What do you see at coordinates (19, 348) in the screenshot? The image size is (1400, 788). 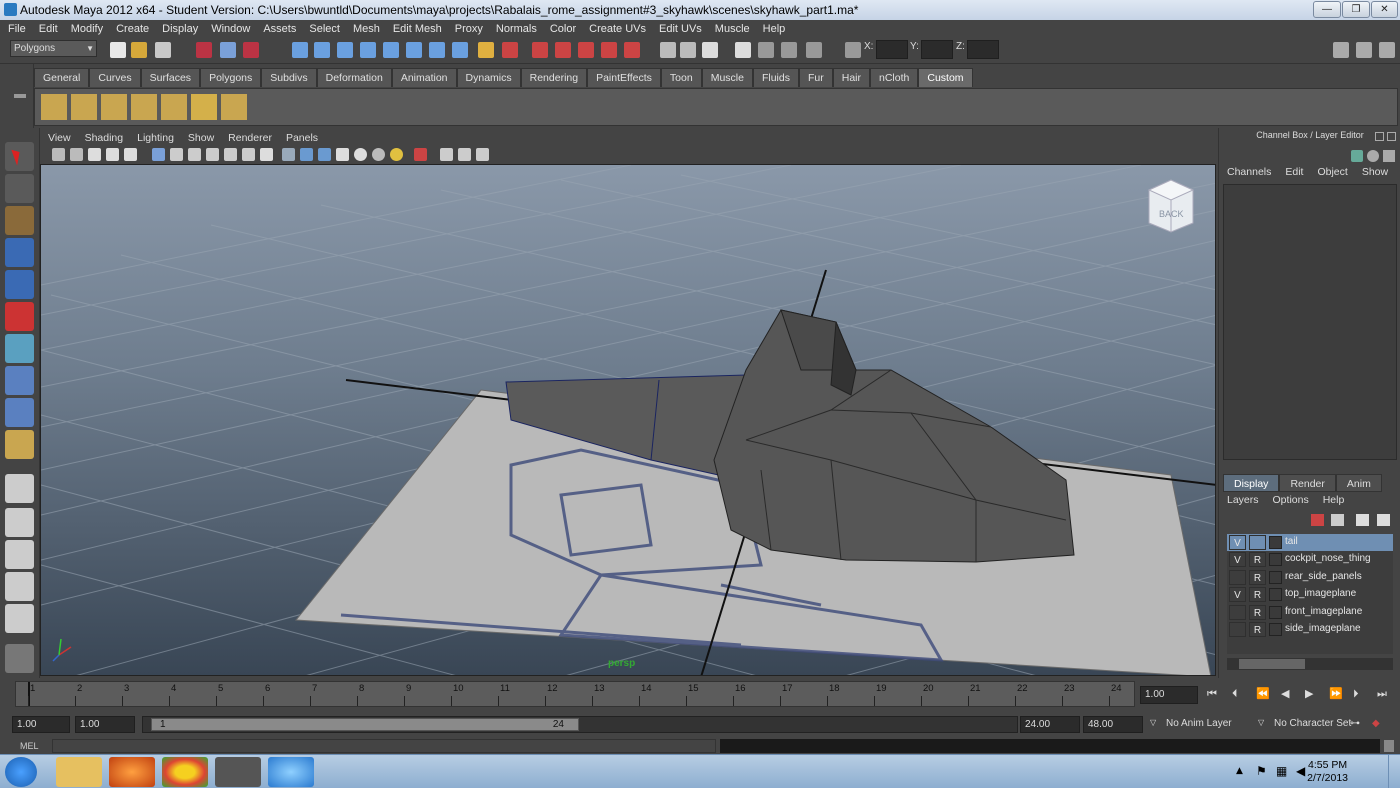 I see `manipulator-tool-icon` at bounding box center [19, 348].